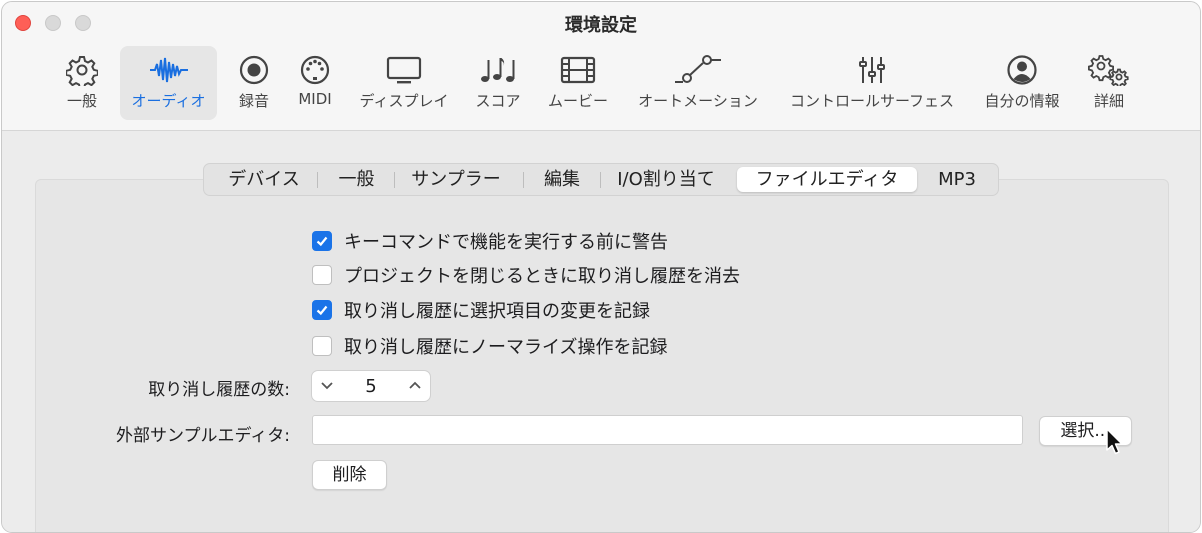 This screenshot has height=533, width=1202. Describe the element at coordinates (562, 179) in the screenshot. I see `tab-editing: 編集` at that location.